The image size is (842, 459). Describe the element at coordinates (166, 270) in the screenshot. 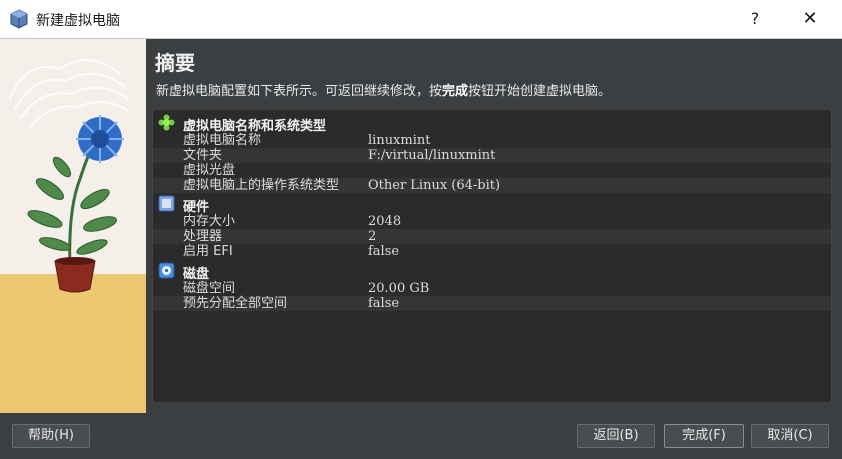

I see `disk-icon` at that location.